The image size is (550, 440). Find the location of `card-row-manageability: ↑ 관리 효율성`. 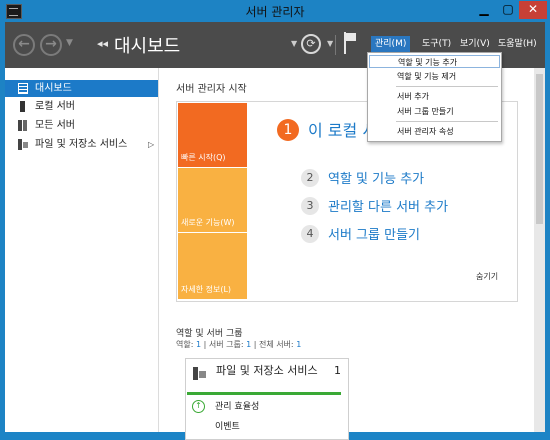

card-row-manageability: ↑ 관리 효율성 is located at coordinates (225, 406).